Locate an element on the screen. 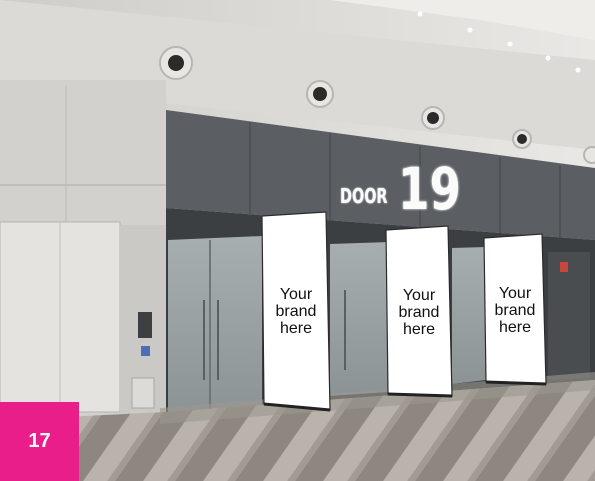 The height and width of the screenshot is (481, 595). brand-banner-2: Your brand here is located at coordinates (419, 312).